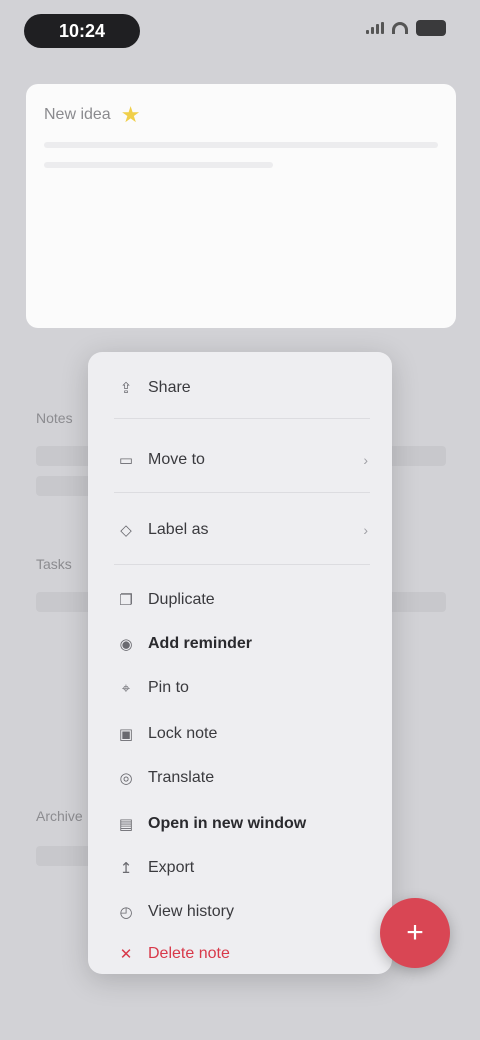  What do you see at coordinates (126, 530) in the screenshot?
I see `tag-icon: ◇` at bounding box center [126, 530].